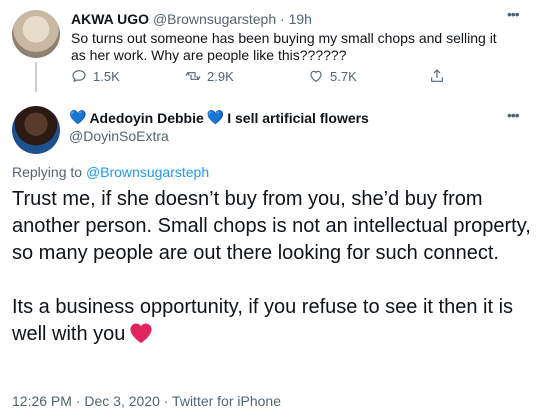 The height and width of the screenshot is (420, 541). I want to click on tweet-time: 19h, so click(300, 19).